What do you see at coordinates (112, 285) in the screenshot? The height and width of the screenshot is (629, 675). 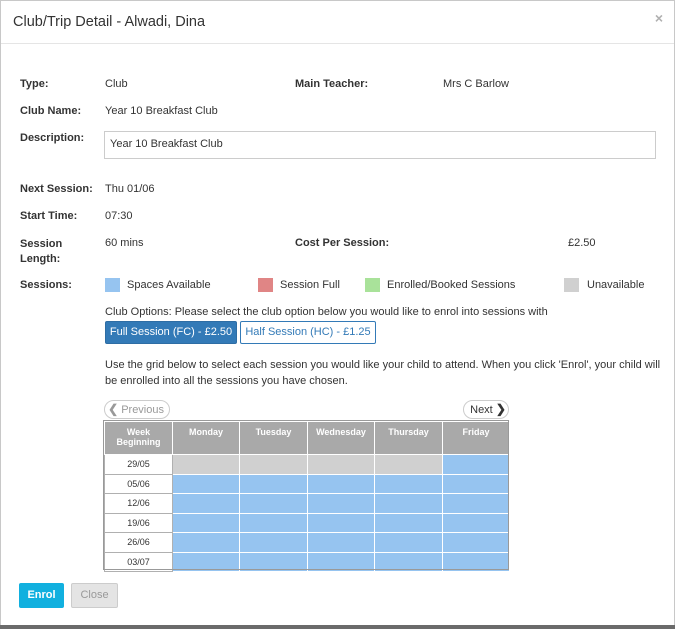 I see `legend-swatch-available` at bounding box center [112, 285].